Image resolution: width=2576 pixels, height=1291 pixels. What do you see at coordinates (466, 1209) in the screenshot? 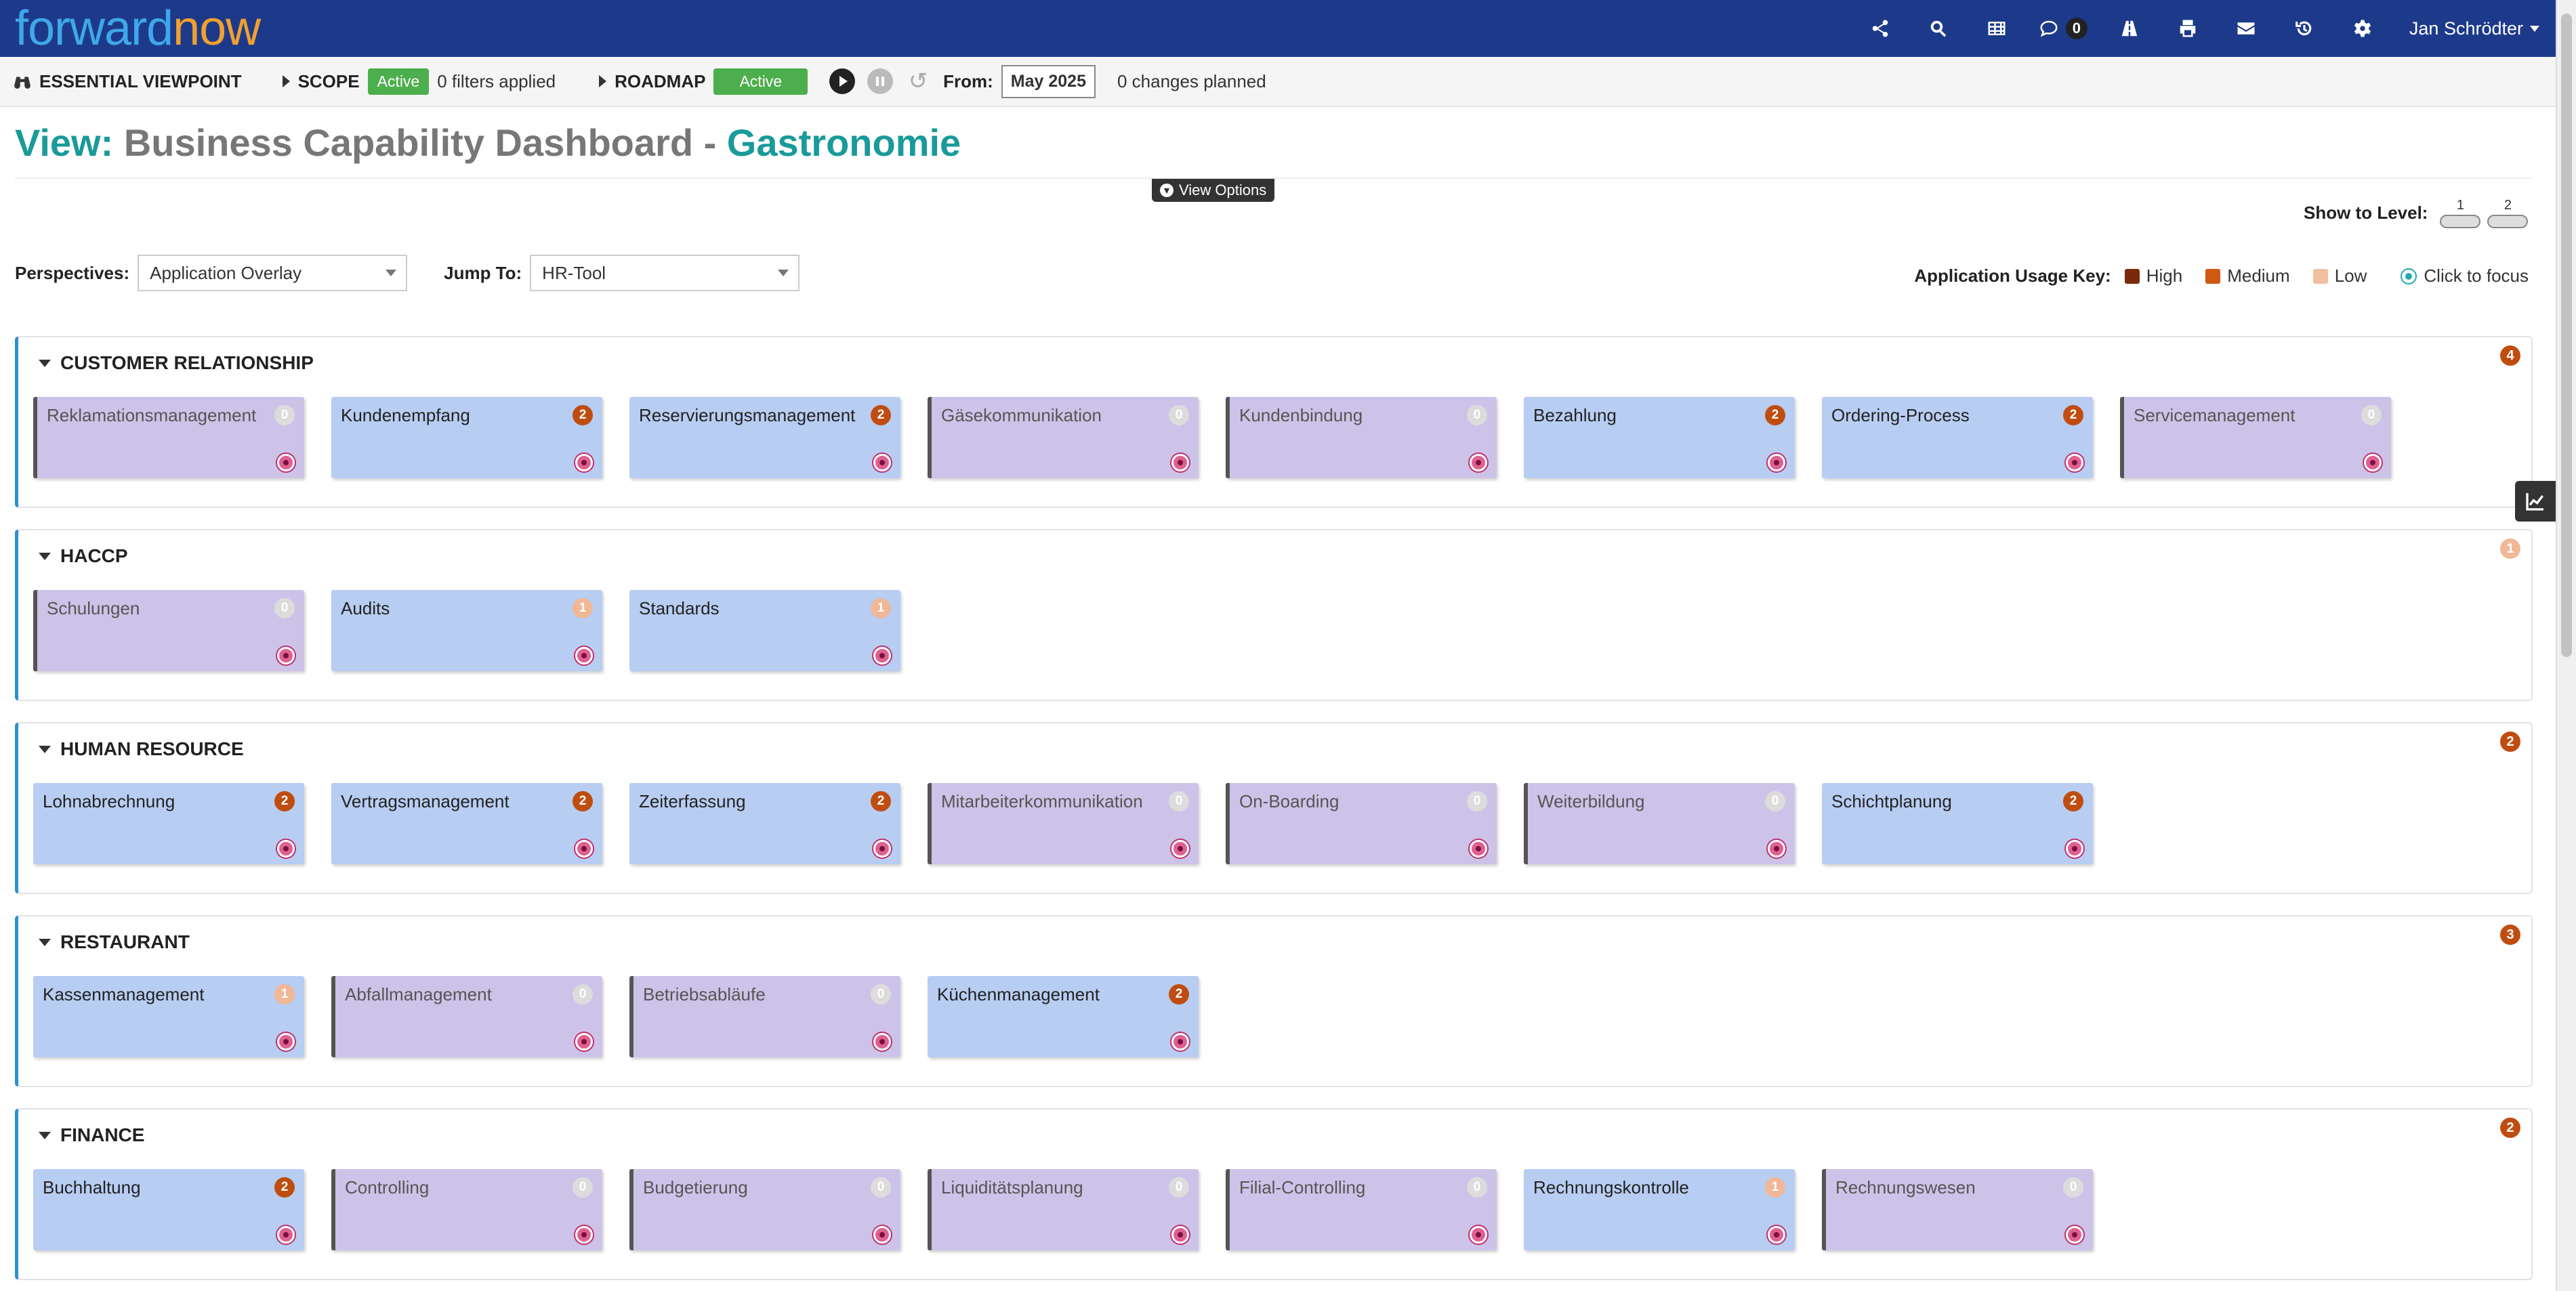
I see `capability-card: Controlling 0` at bounding box center [466, 1209].